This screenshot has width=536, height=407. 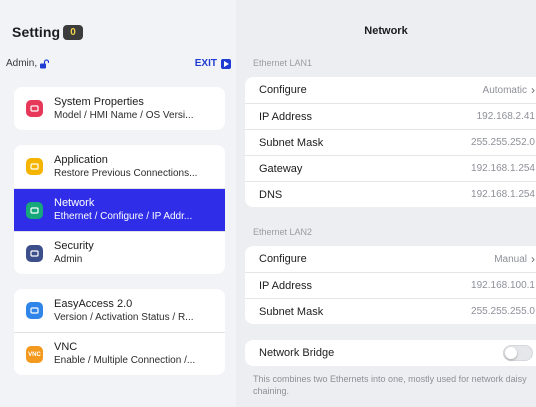 What do you see at coordinates (281, 168) in the screenshot?
I see `lan1-gateway-label: Gateway` at bounding box center [281, 168].